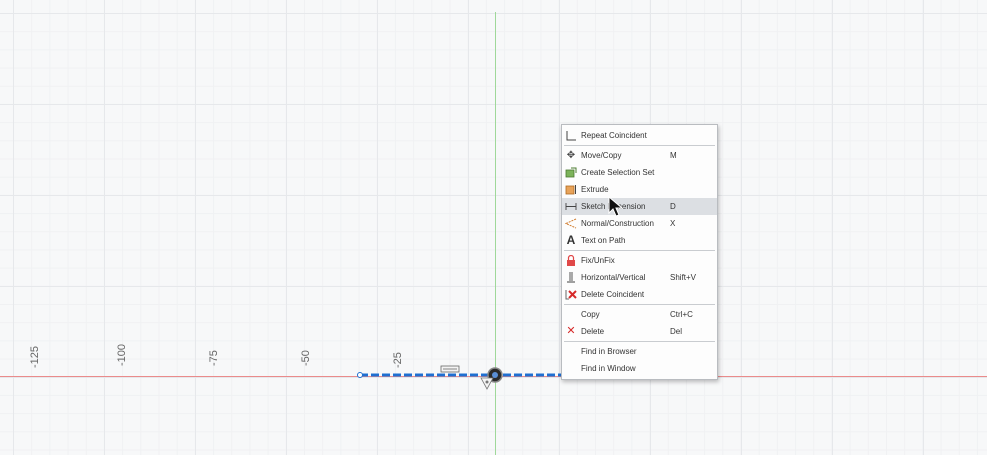 The width and height of the screenshot is (987, 455). What do you see at coordinates (603, 240) in the screenshot?
I see `menu-item-label: Text on Path` at bounding box center [603, 240].